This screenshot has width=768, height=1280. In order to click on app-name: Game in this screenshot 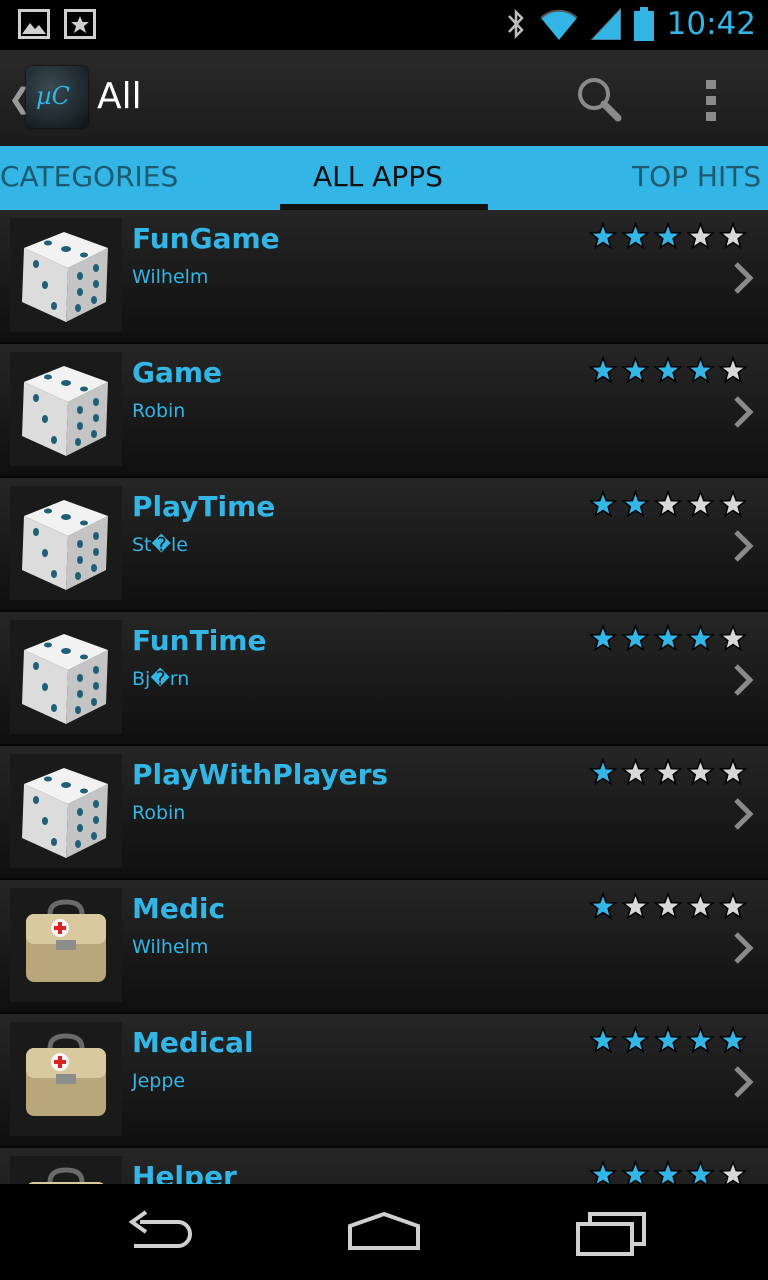, I will do `click(177, 372)`.